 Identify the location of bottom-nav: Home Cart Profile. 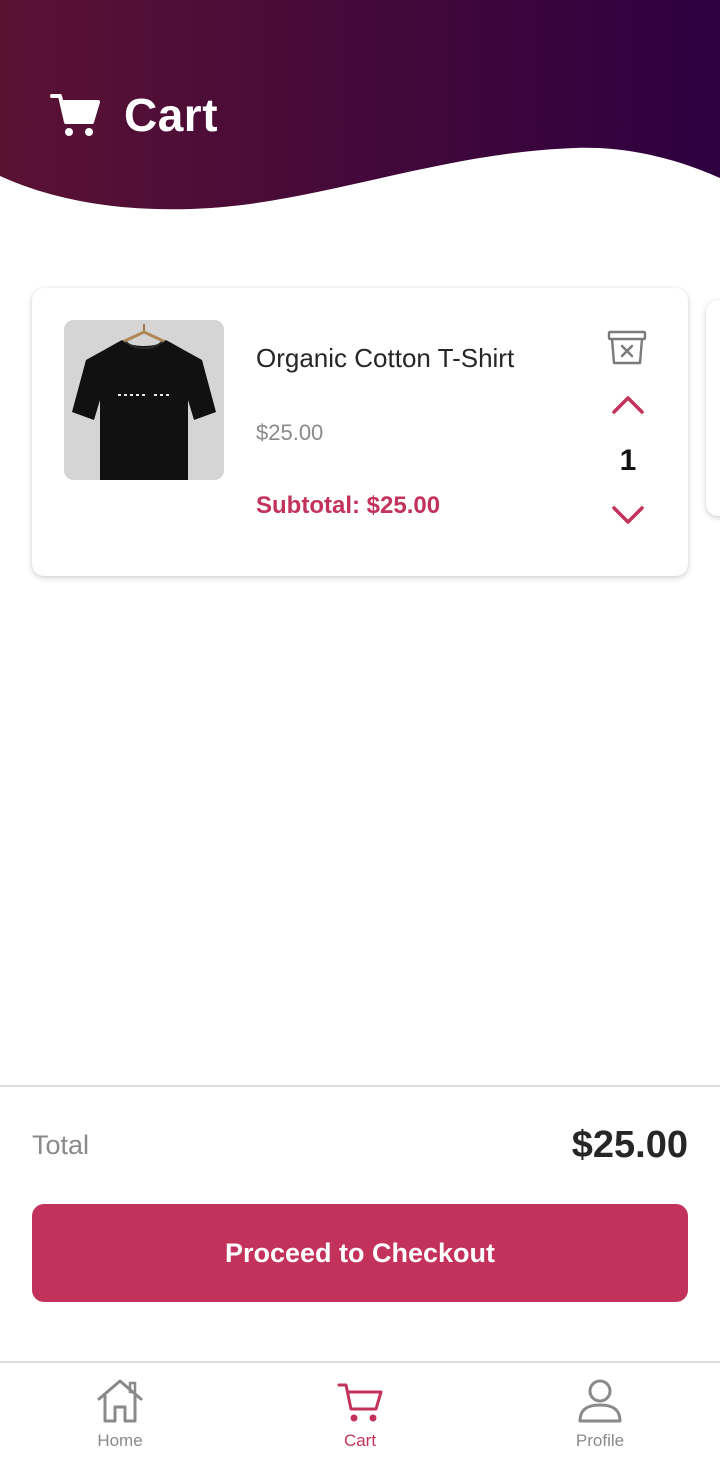
(360, 1410).